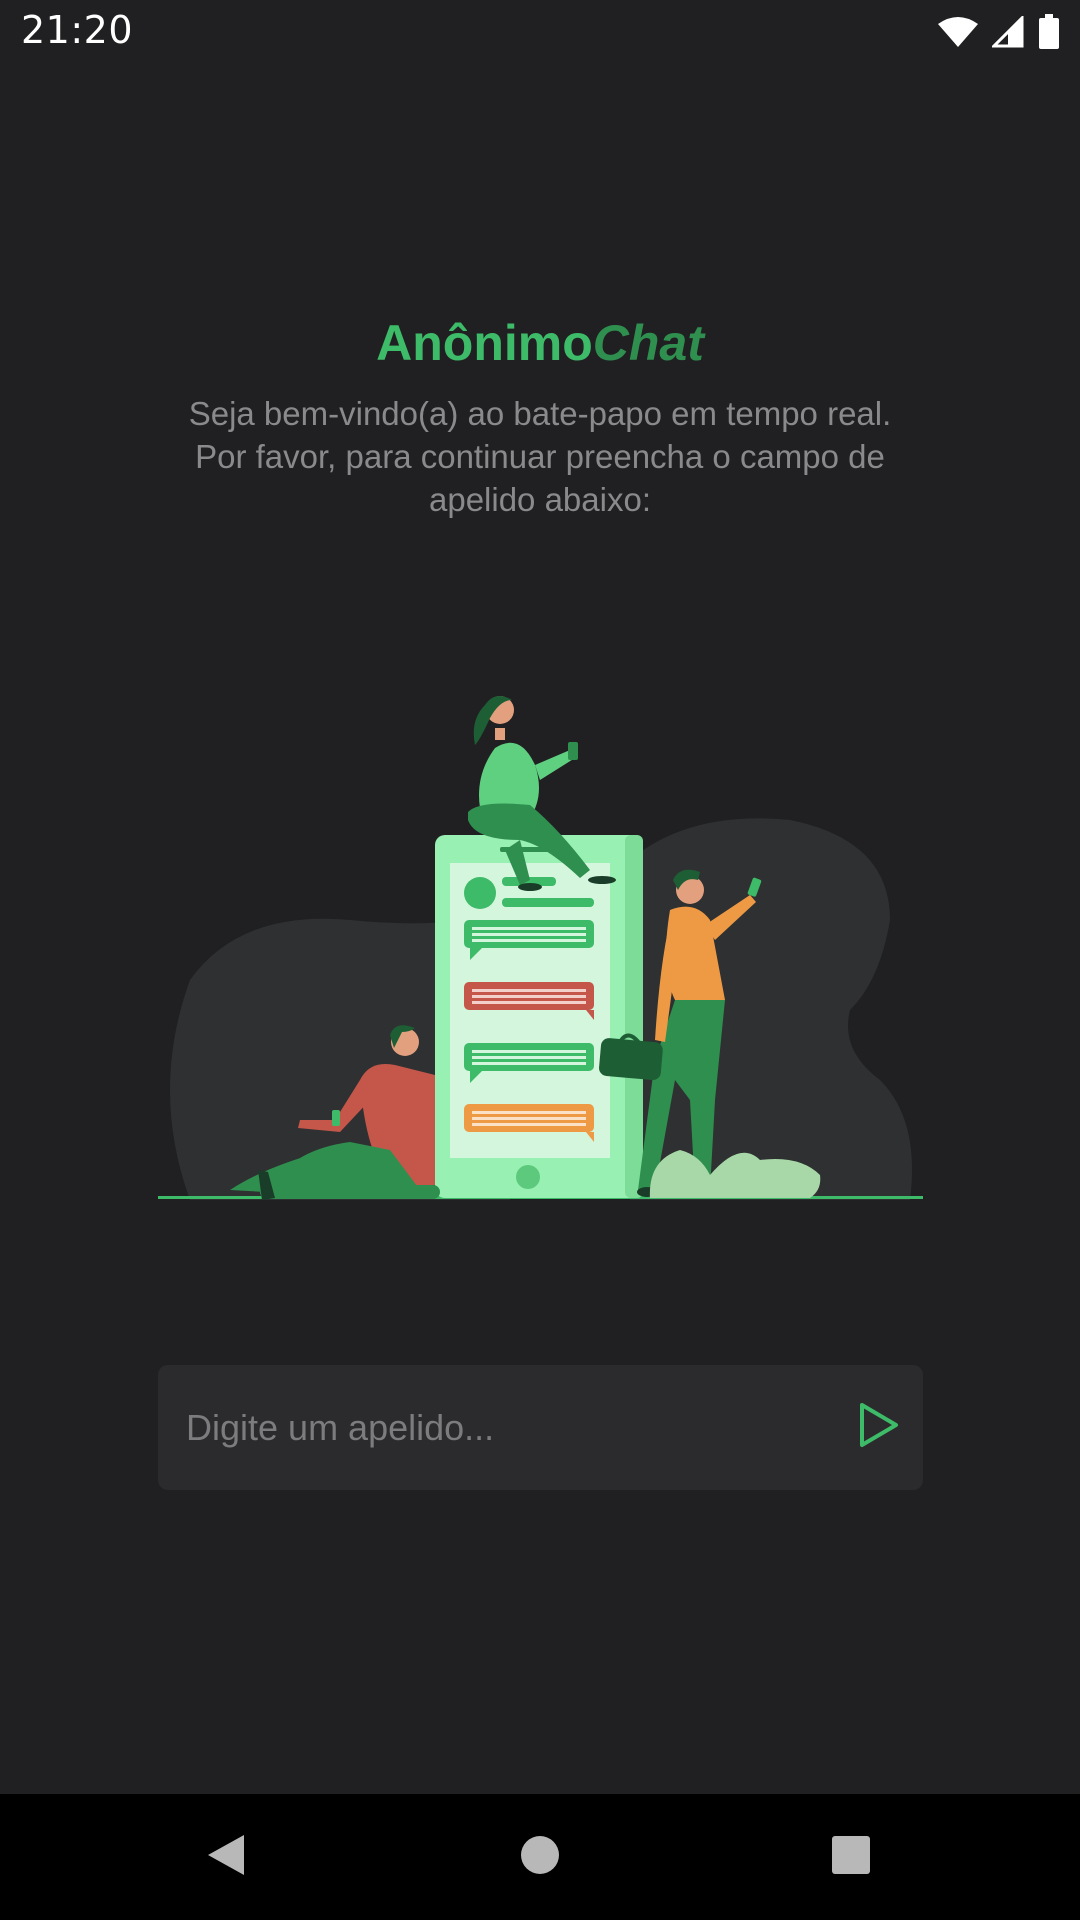  What do you see at coordinates (648, 343) in the screenshot?
I see `app-title-part2: Chat` at bounding box center [648, 343].